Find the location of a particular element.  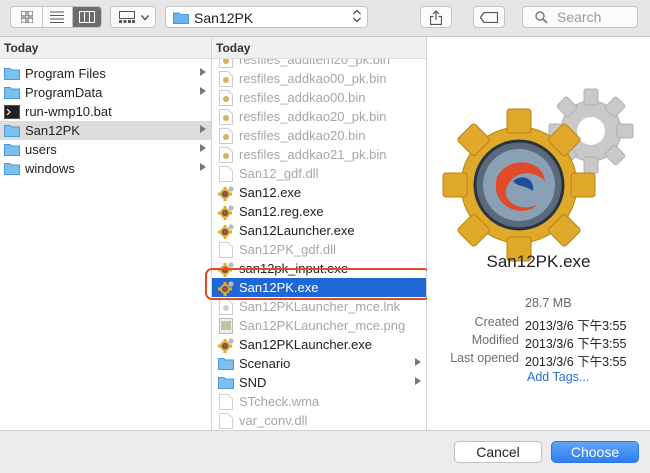

list-item-label: San12PK is located at coordinates (52, 130).